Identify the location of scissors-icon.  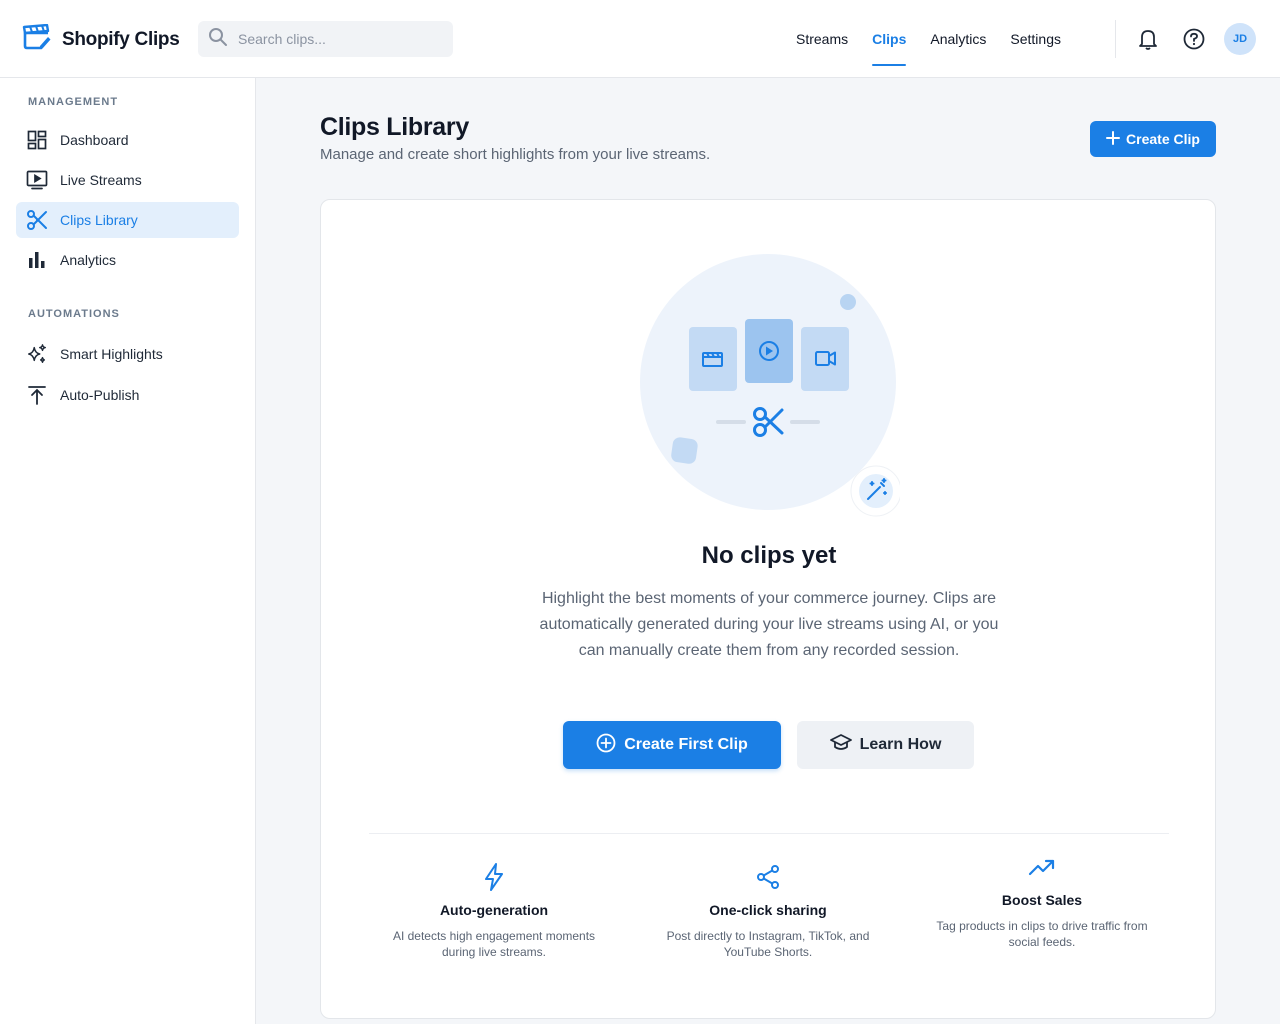
(37, 220).